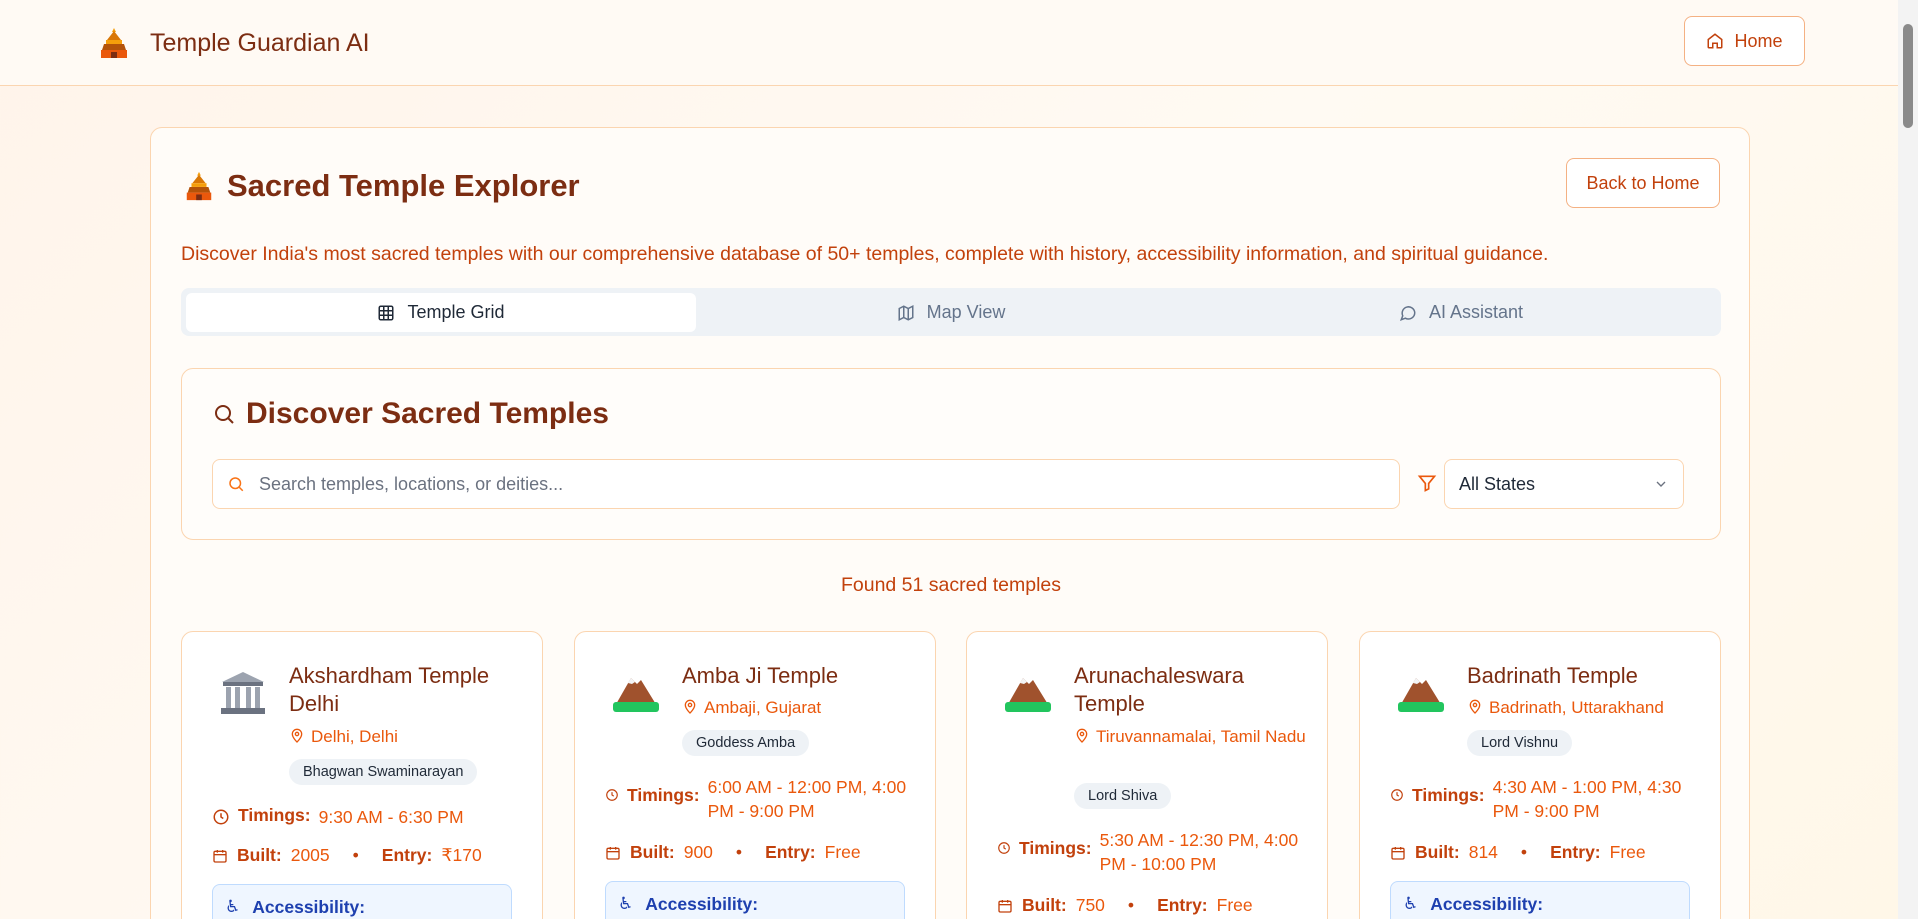 The height and width of the screenshot is (919, 1918). I want to click on page-scrollbar, so click(1908, 459).